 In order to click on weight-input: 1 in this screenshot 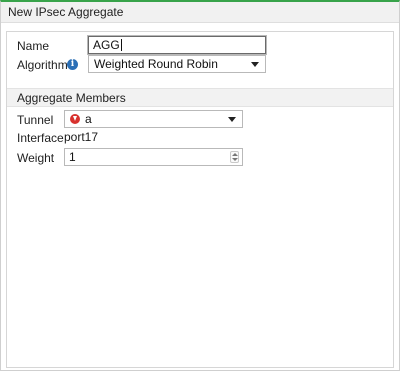, I will do `click(153, 157)`.